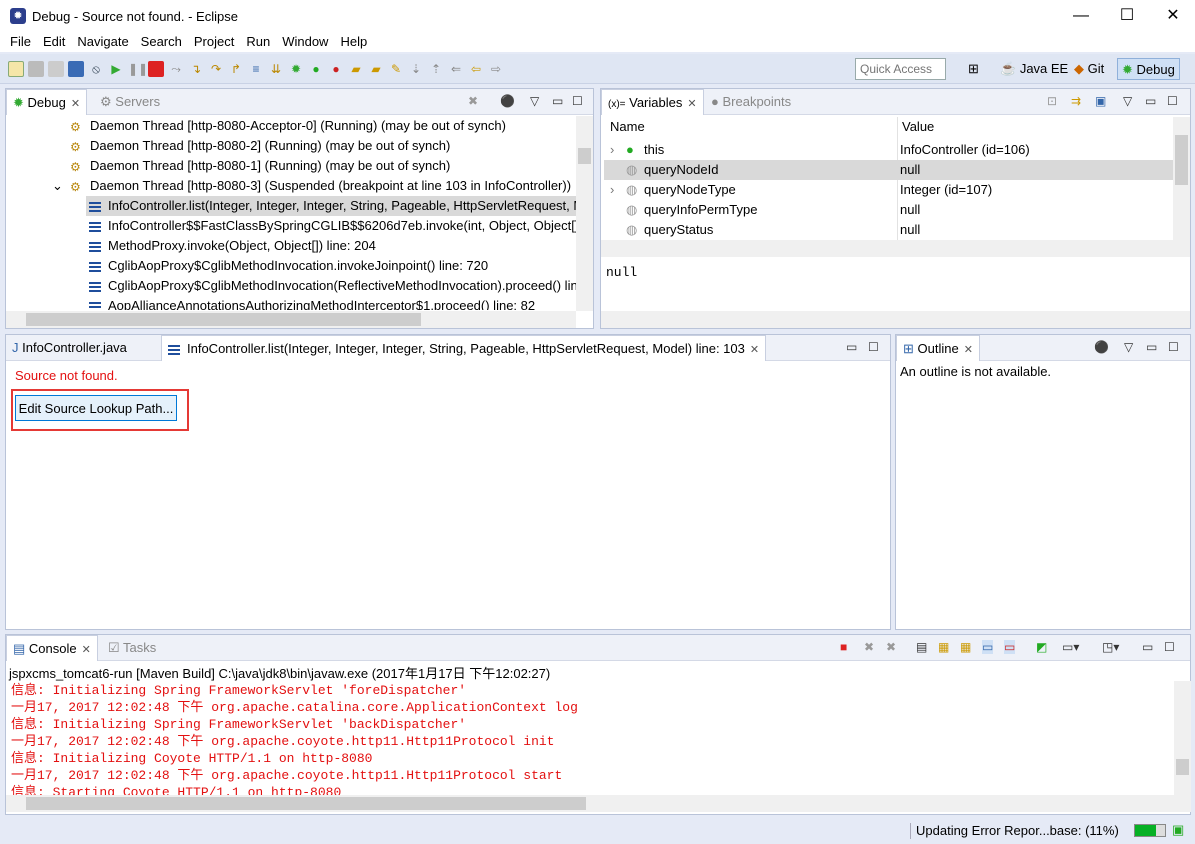 The image size is (1195, 844). Describe the element at coordinates (1100, 101) in the screenshot. I see `layout-icon: ▣` at that location.